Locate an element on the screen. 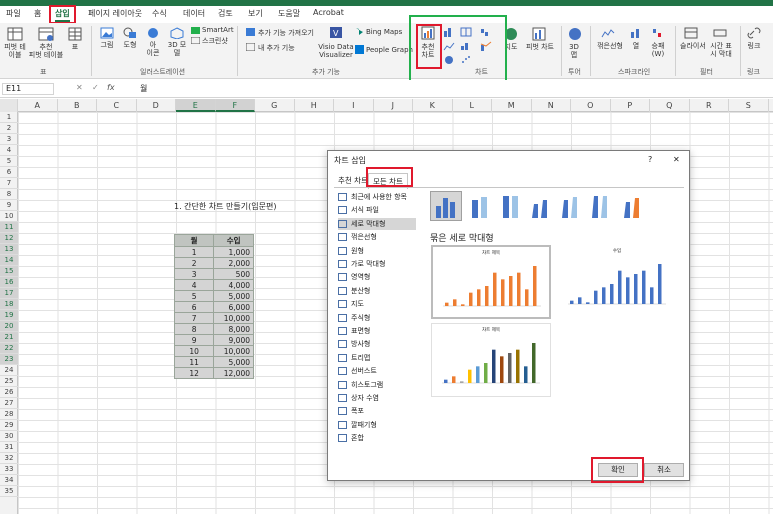  chart-type-item: 방사형 is located at coordinates (354, 344).